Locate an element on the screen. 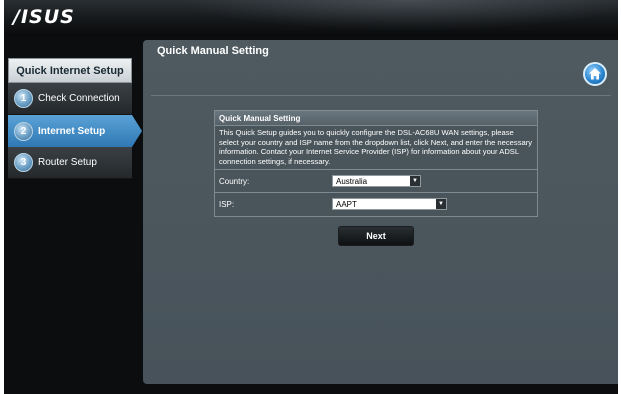 The image size is (621, 394). sidebar-item-internet-setup: 2 Internet Setup is located at coordinates (75, 131).